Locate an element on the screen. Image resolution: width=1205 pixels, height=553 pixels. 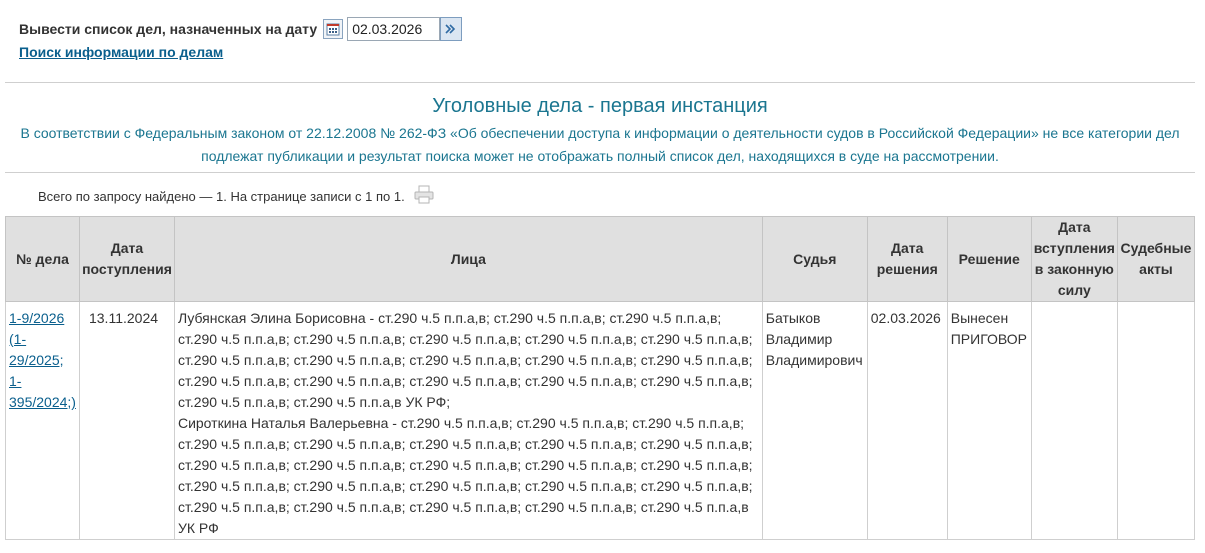
show-by-date-button is located at coordinates (451, 29).